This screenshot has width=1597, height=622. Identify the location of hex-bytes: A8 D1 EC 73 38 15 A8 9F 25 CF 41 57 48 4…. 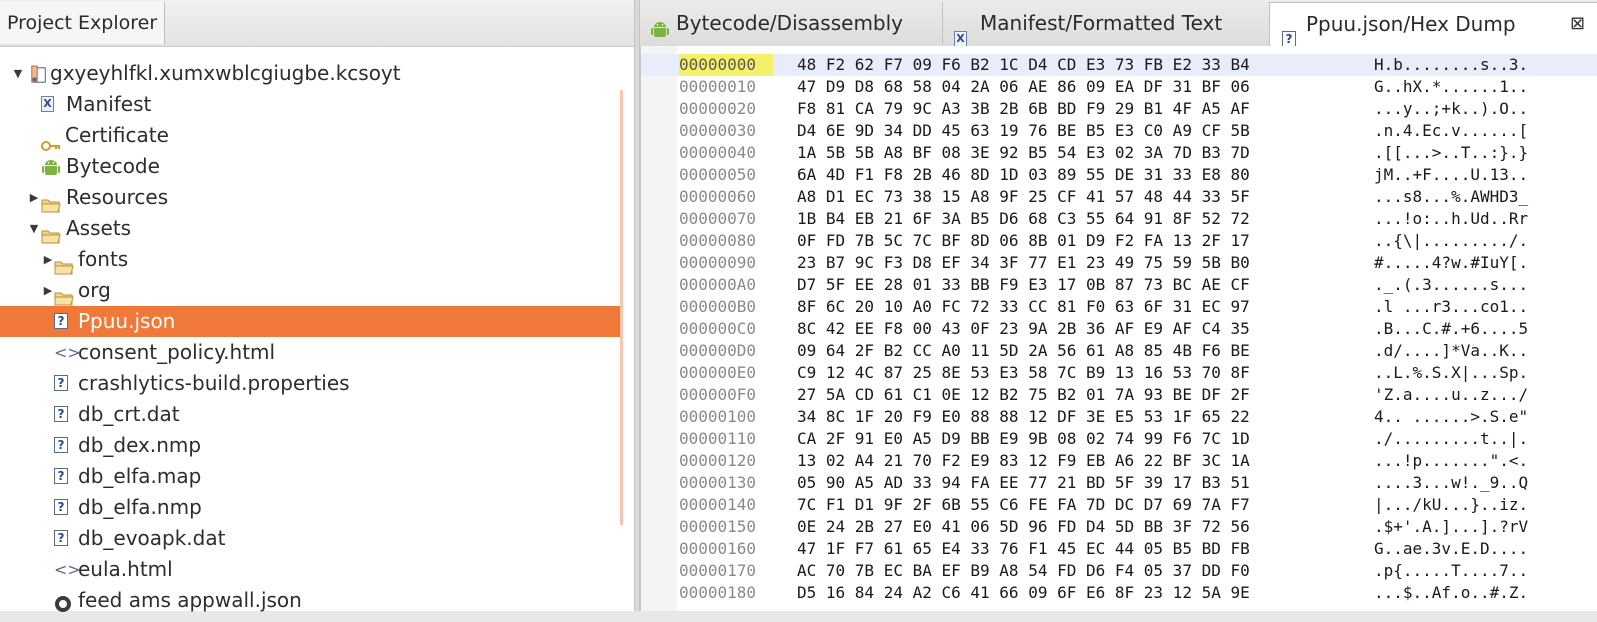
(1023, 197).